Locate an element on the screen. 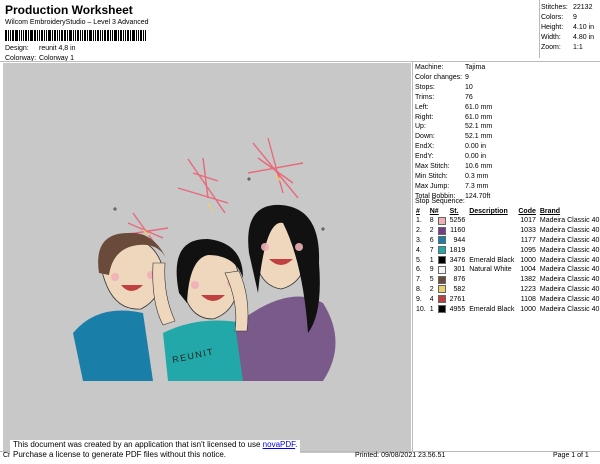 The height and width of the screenshot is (464, 600). table-row: 9. 4 2761 1108 Madeira Classic 40 is located at coordinates (507, 299).